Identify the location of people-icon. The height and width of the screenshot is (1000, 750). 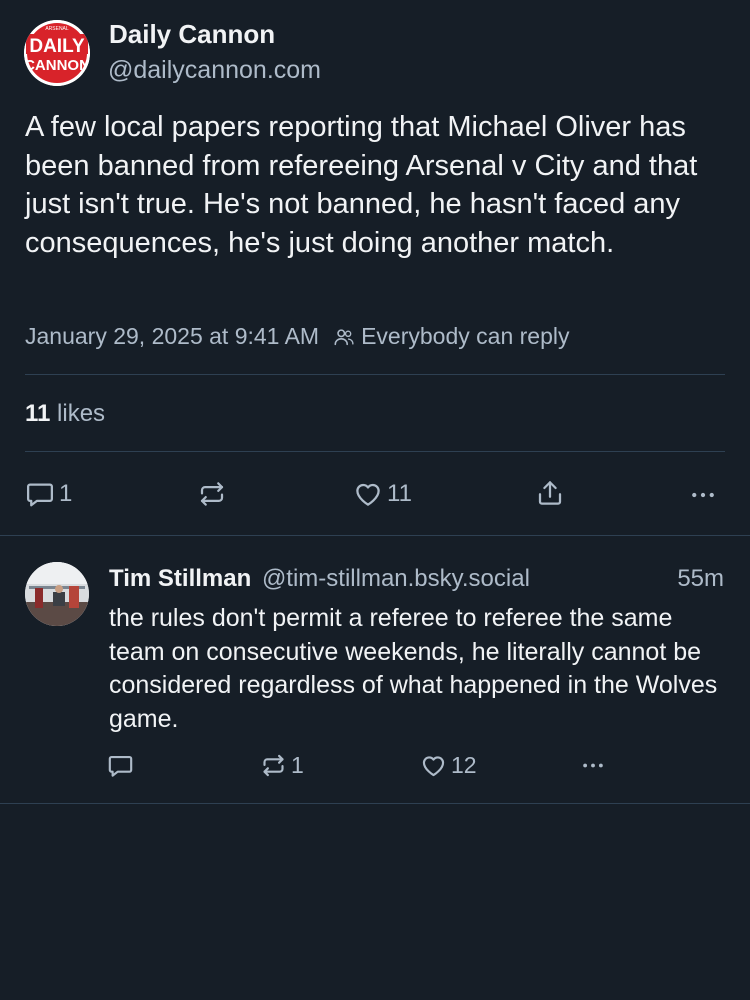
(344, 336).